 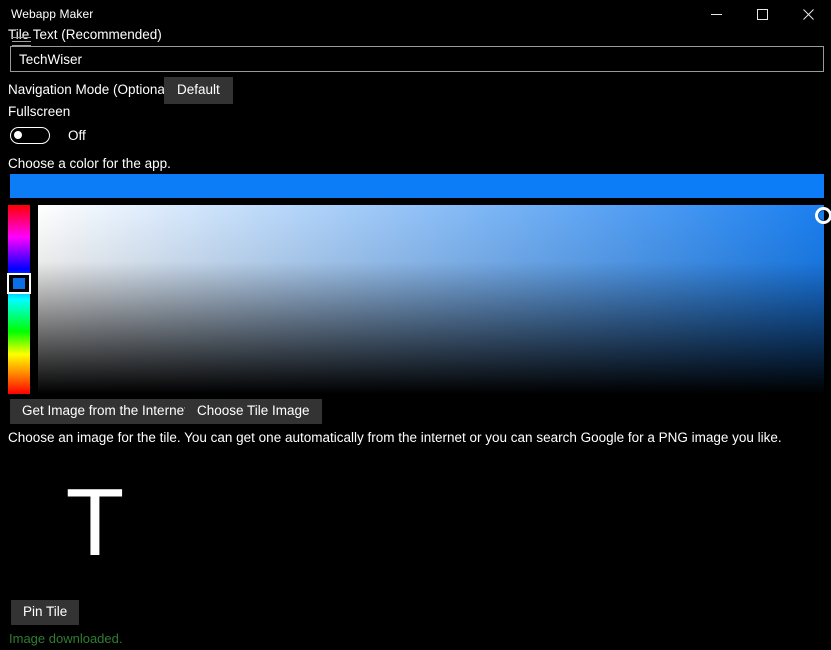 I want to click on fullscreen-toggle-row: Off, so click(x=48, y=135).